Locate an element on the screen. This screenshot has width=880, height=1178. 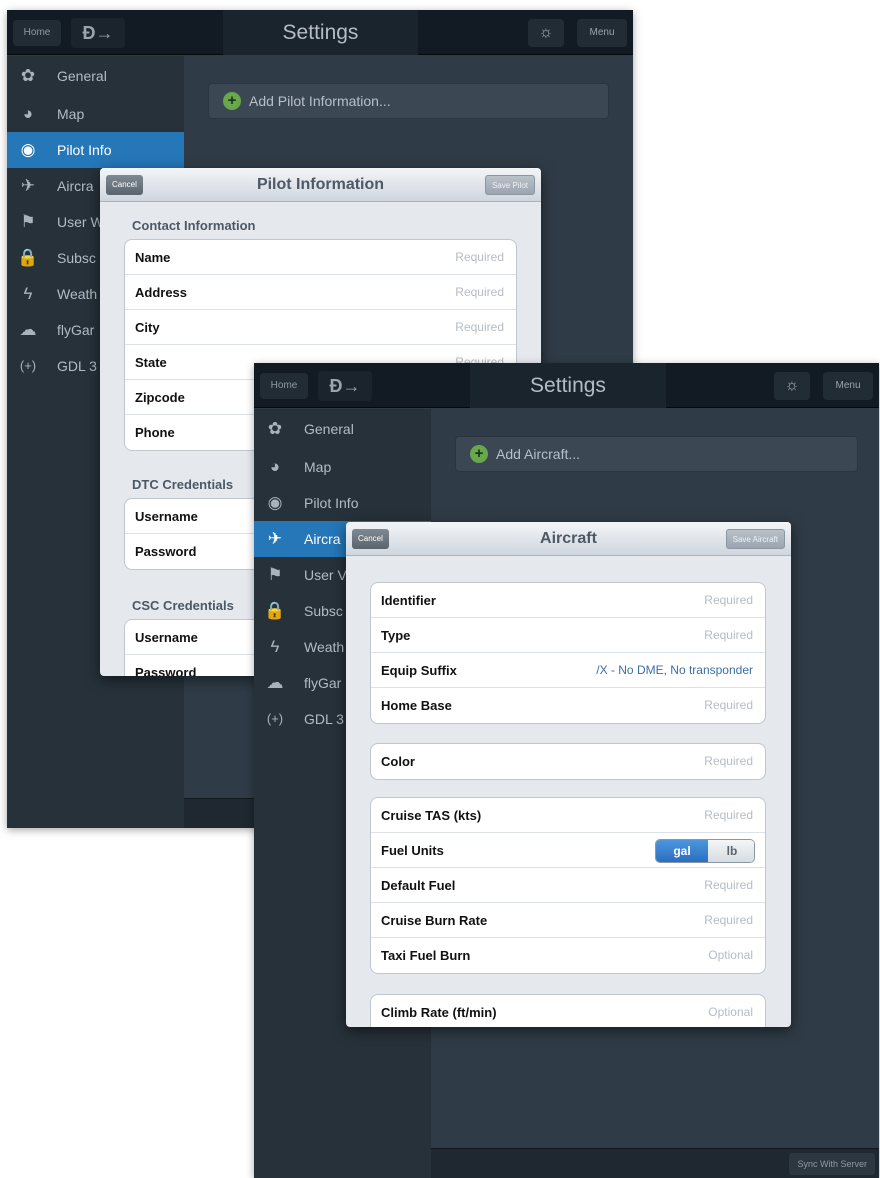
default-fuel-row: Default Fuel Required is located at coordinates (568, 885).